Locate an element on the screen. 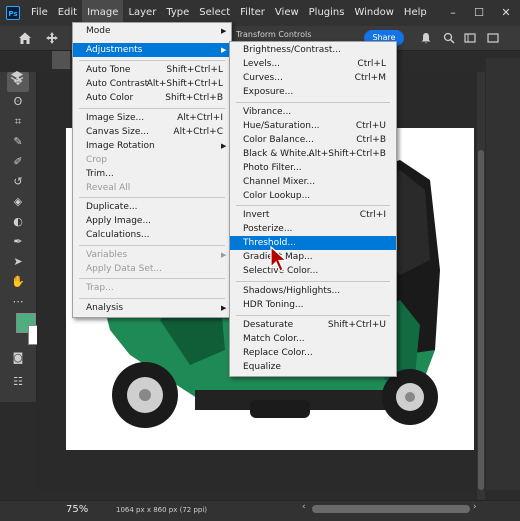  menu-item-adjustments: Adjustments ▶ is located at coordinates (152, 50).